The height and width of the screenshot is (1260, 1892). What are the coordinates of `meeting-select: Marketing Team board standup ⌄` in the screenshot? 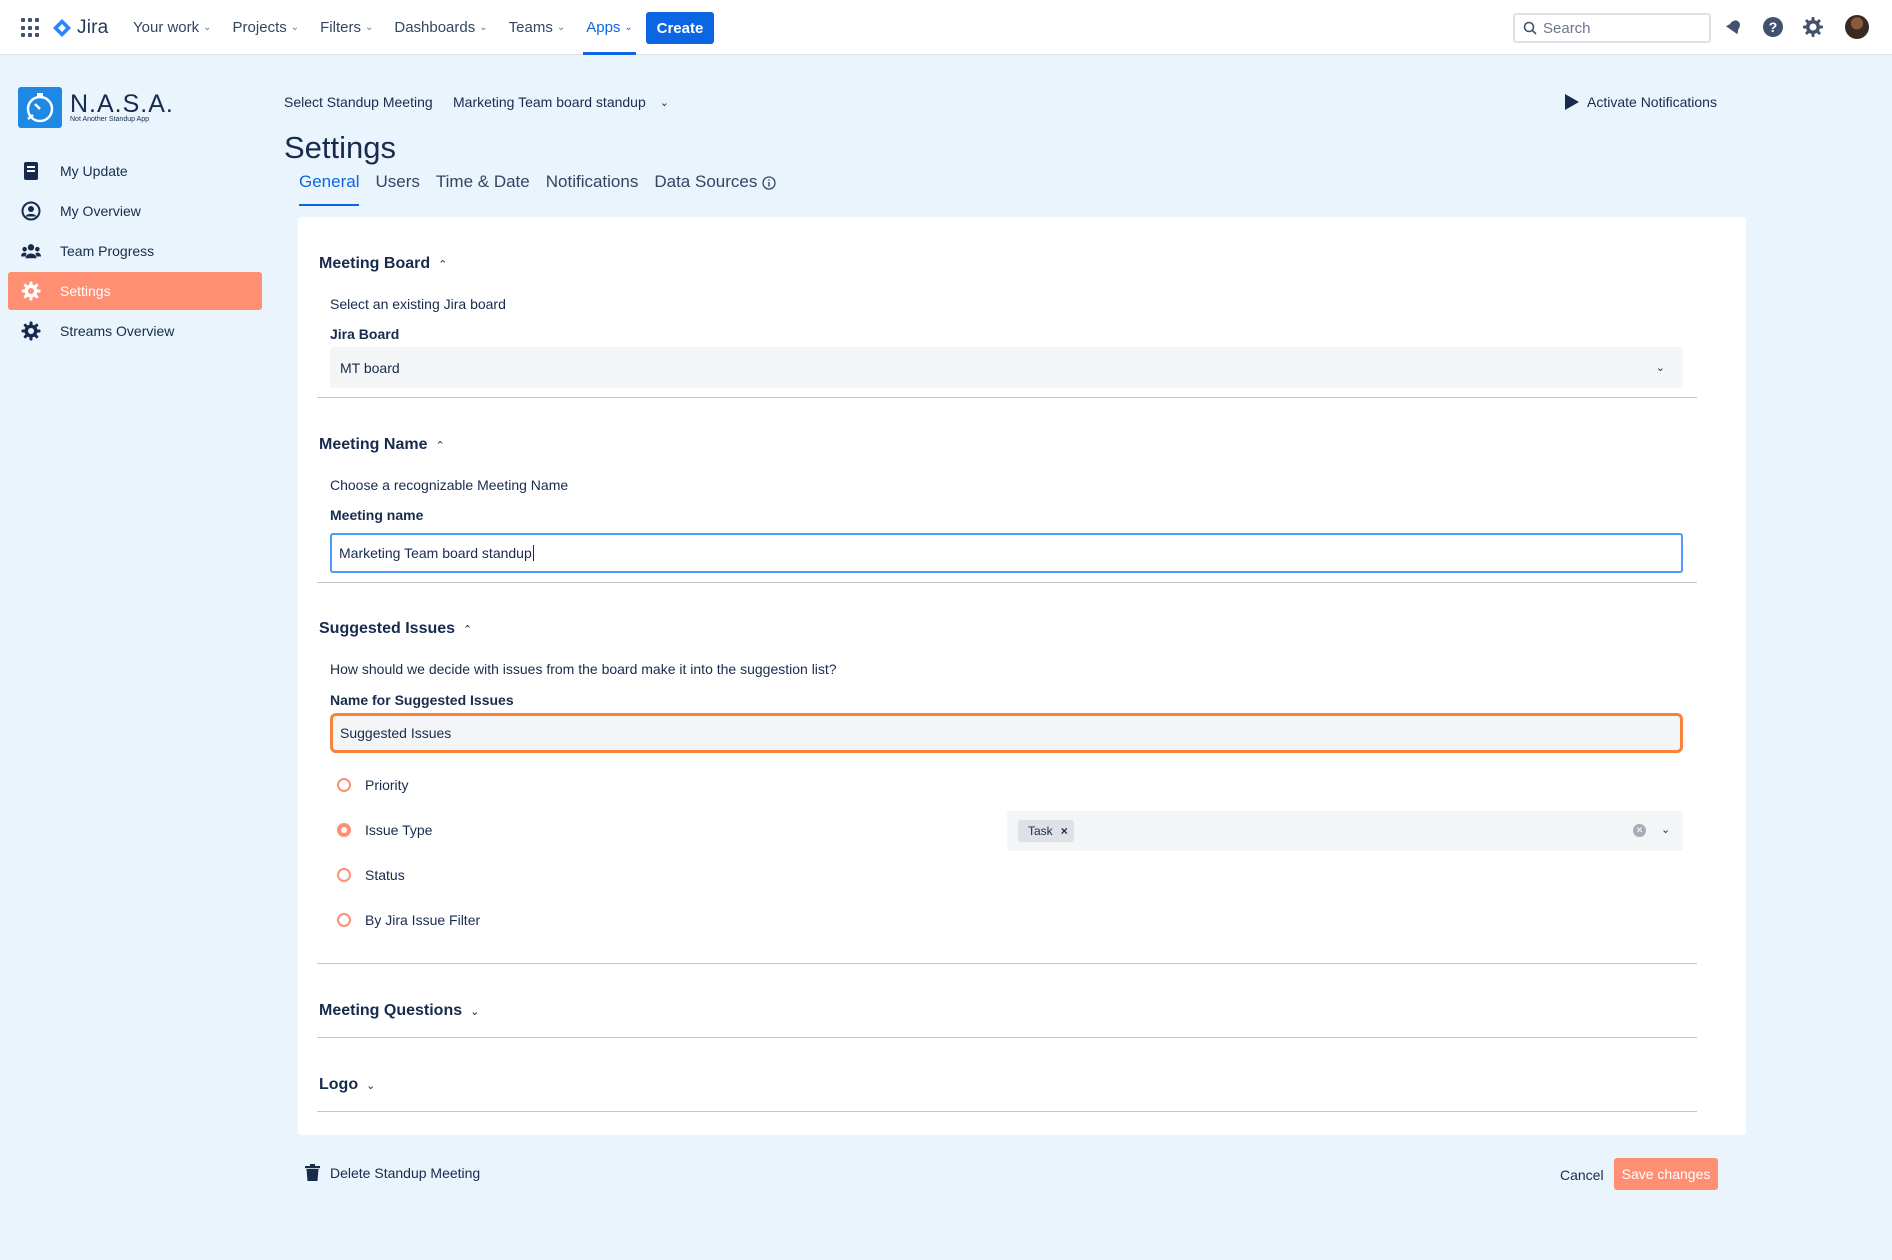 It's located at (561, 102).